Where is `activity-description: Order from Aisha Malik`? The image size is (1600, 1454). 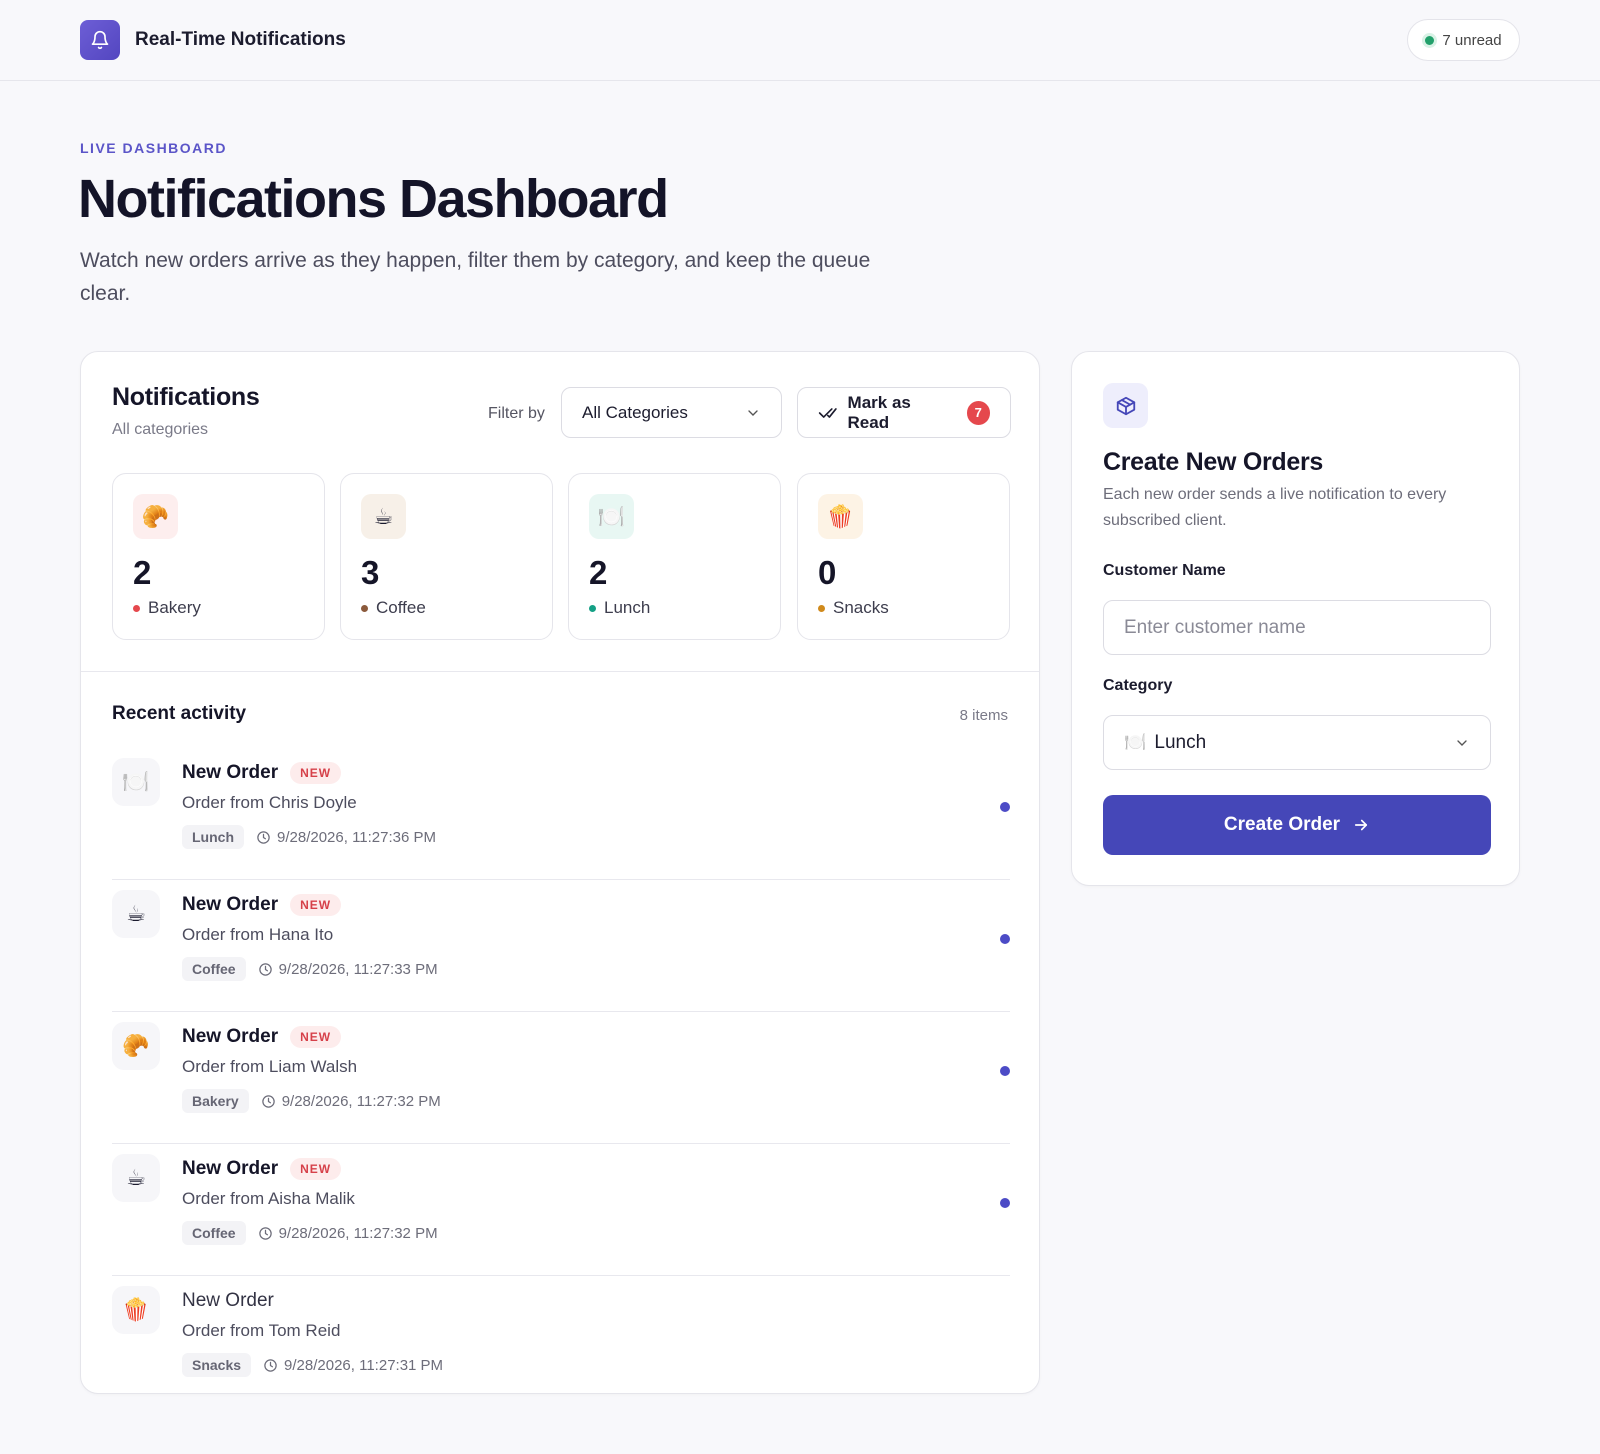
activity-description: Order from Aisha Malik is located at coordinates (268, 1198).